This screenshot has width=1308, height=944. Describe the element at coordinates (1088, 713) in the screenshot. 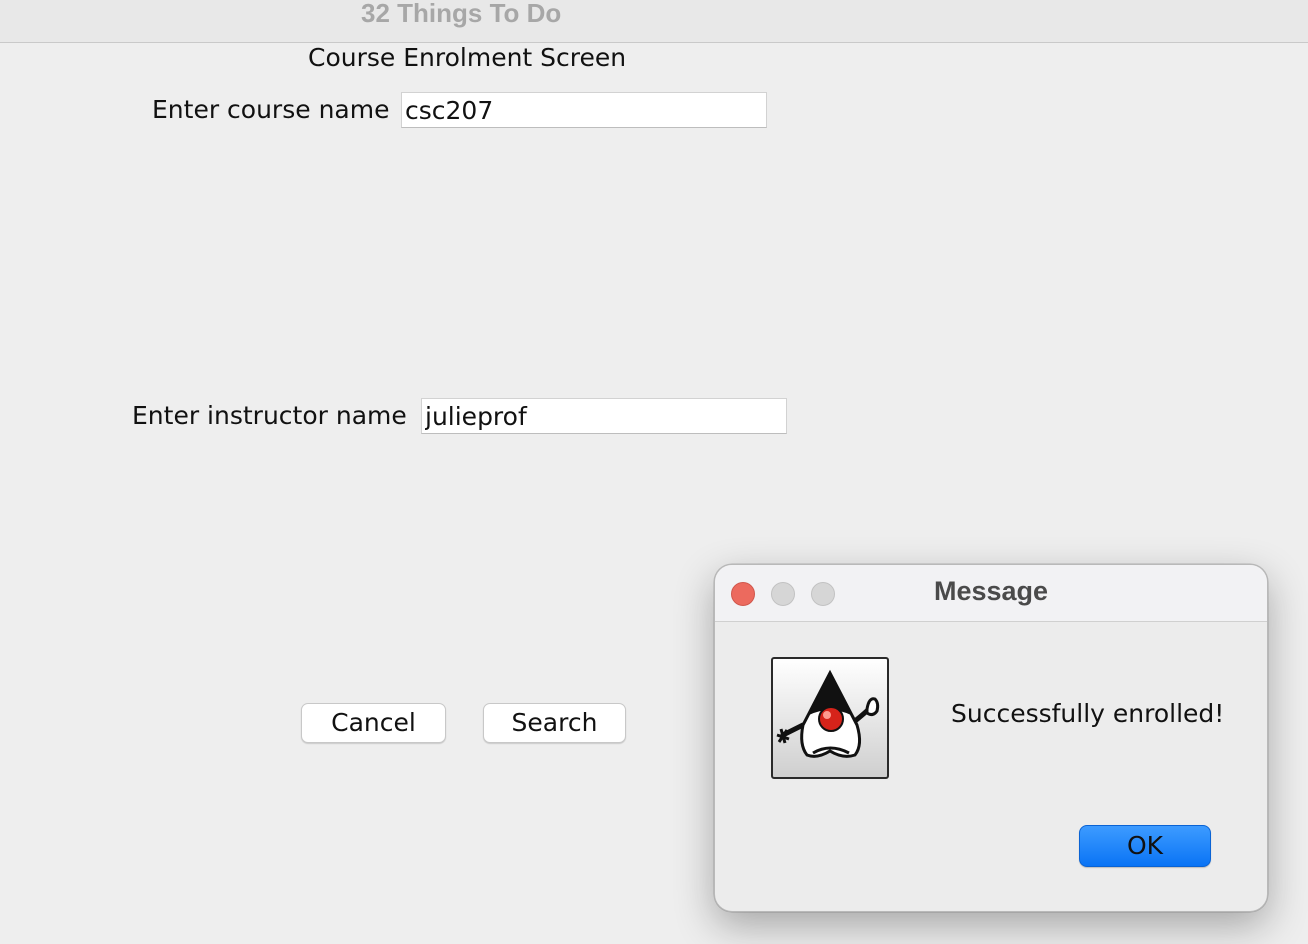

I see `dialog-message: Successfully enrolled!` at that location.